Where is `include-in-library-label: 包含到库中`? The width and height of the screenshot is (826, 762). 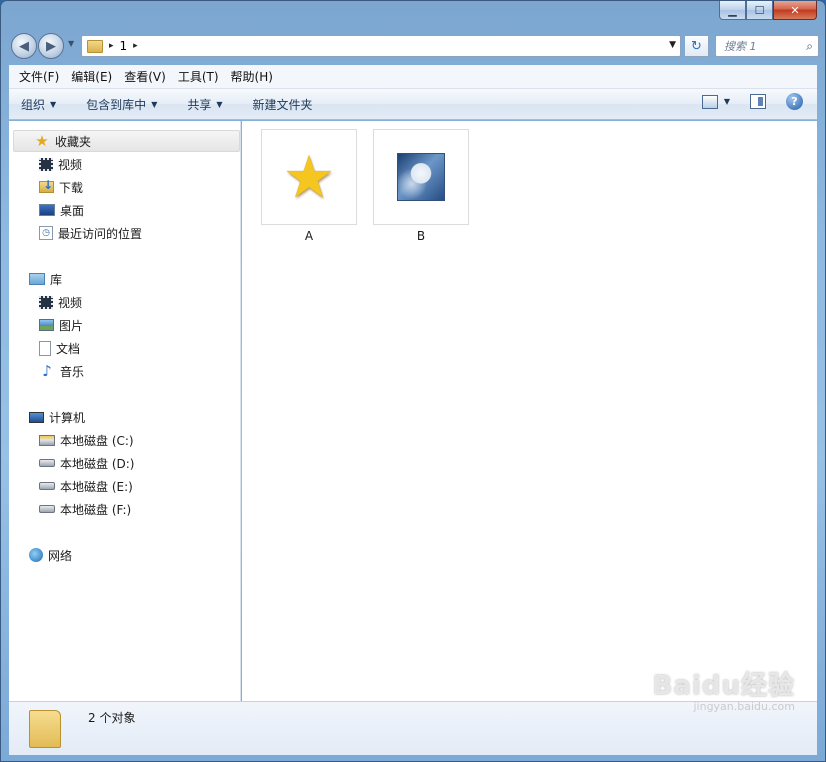 include-in-library-label: 包含到库中 is located at coordinates (116, 104).